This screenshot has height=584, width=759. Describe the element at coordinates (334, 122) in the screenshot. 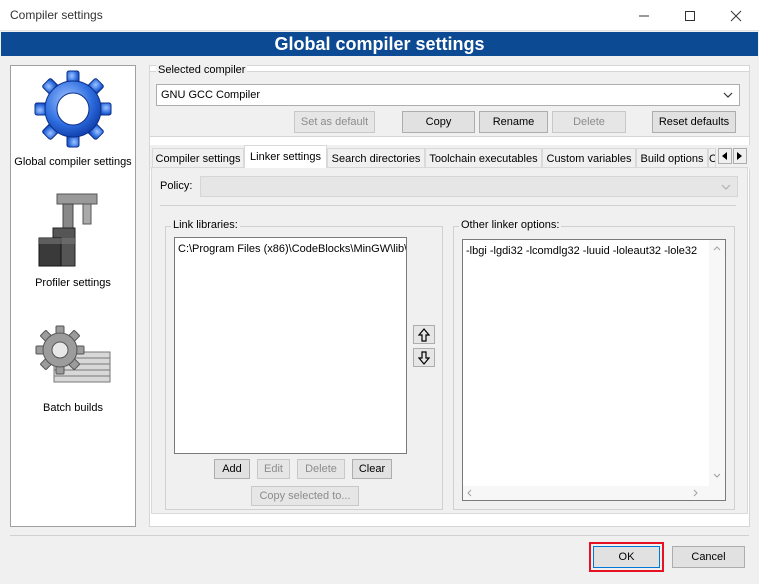

I see `set-as-default-button: Set as default` at that location.